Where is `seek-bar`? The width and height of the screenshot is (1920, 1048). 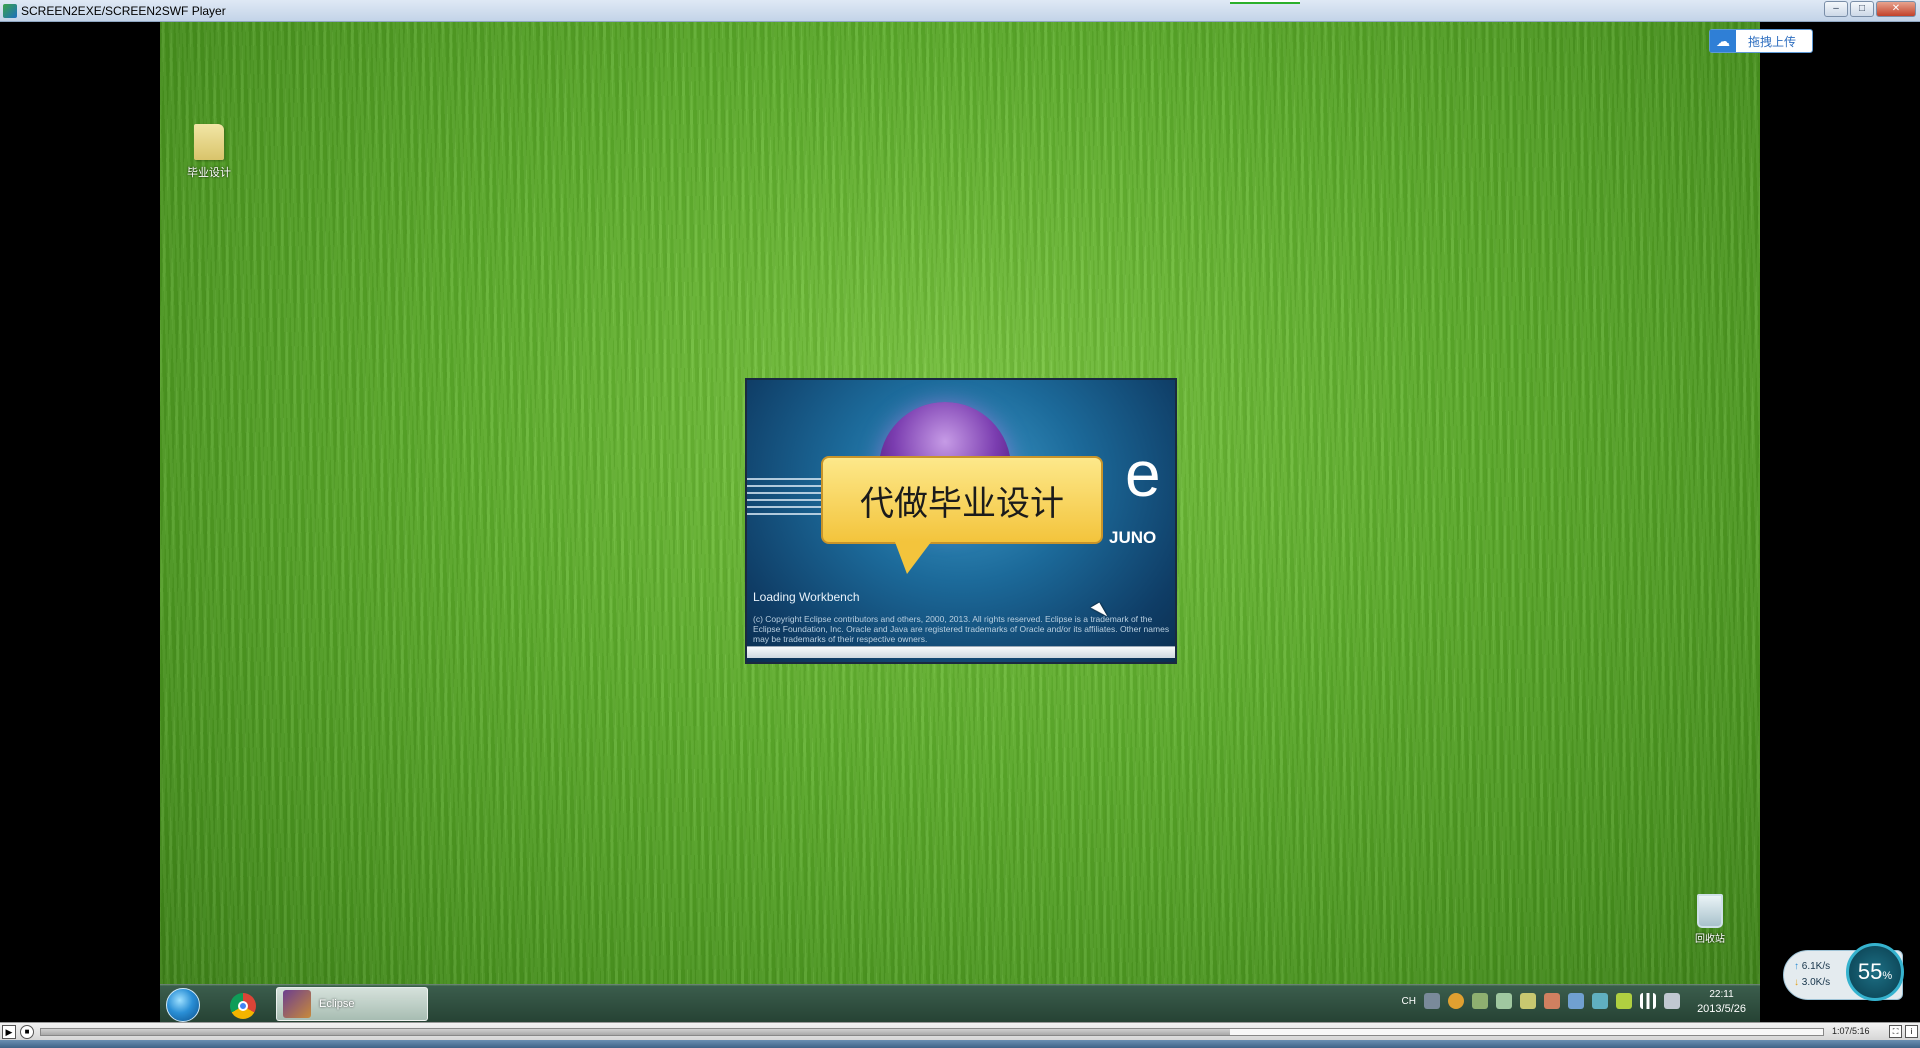
seek-bar is located at coordinates (932, 1032).